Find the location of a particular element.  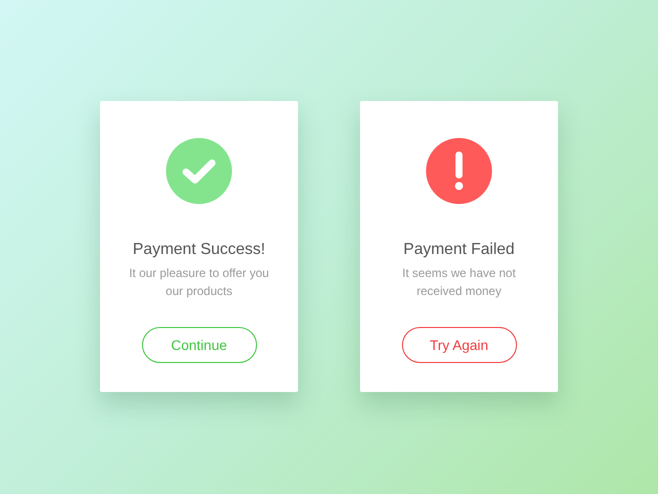

exclamation-icon is located at coordinates (459, 171).